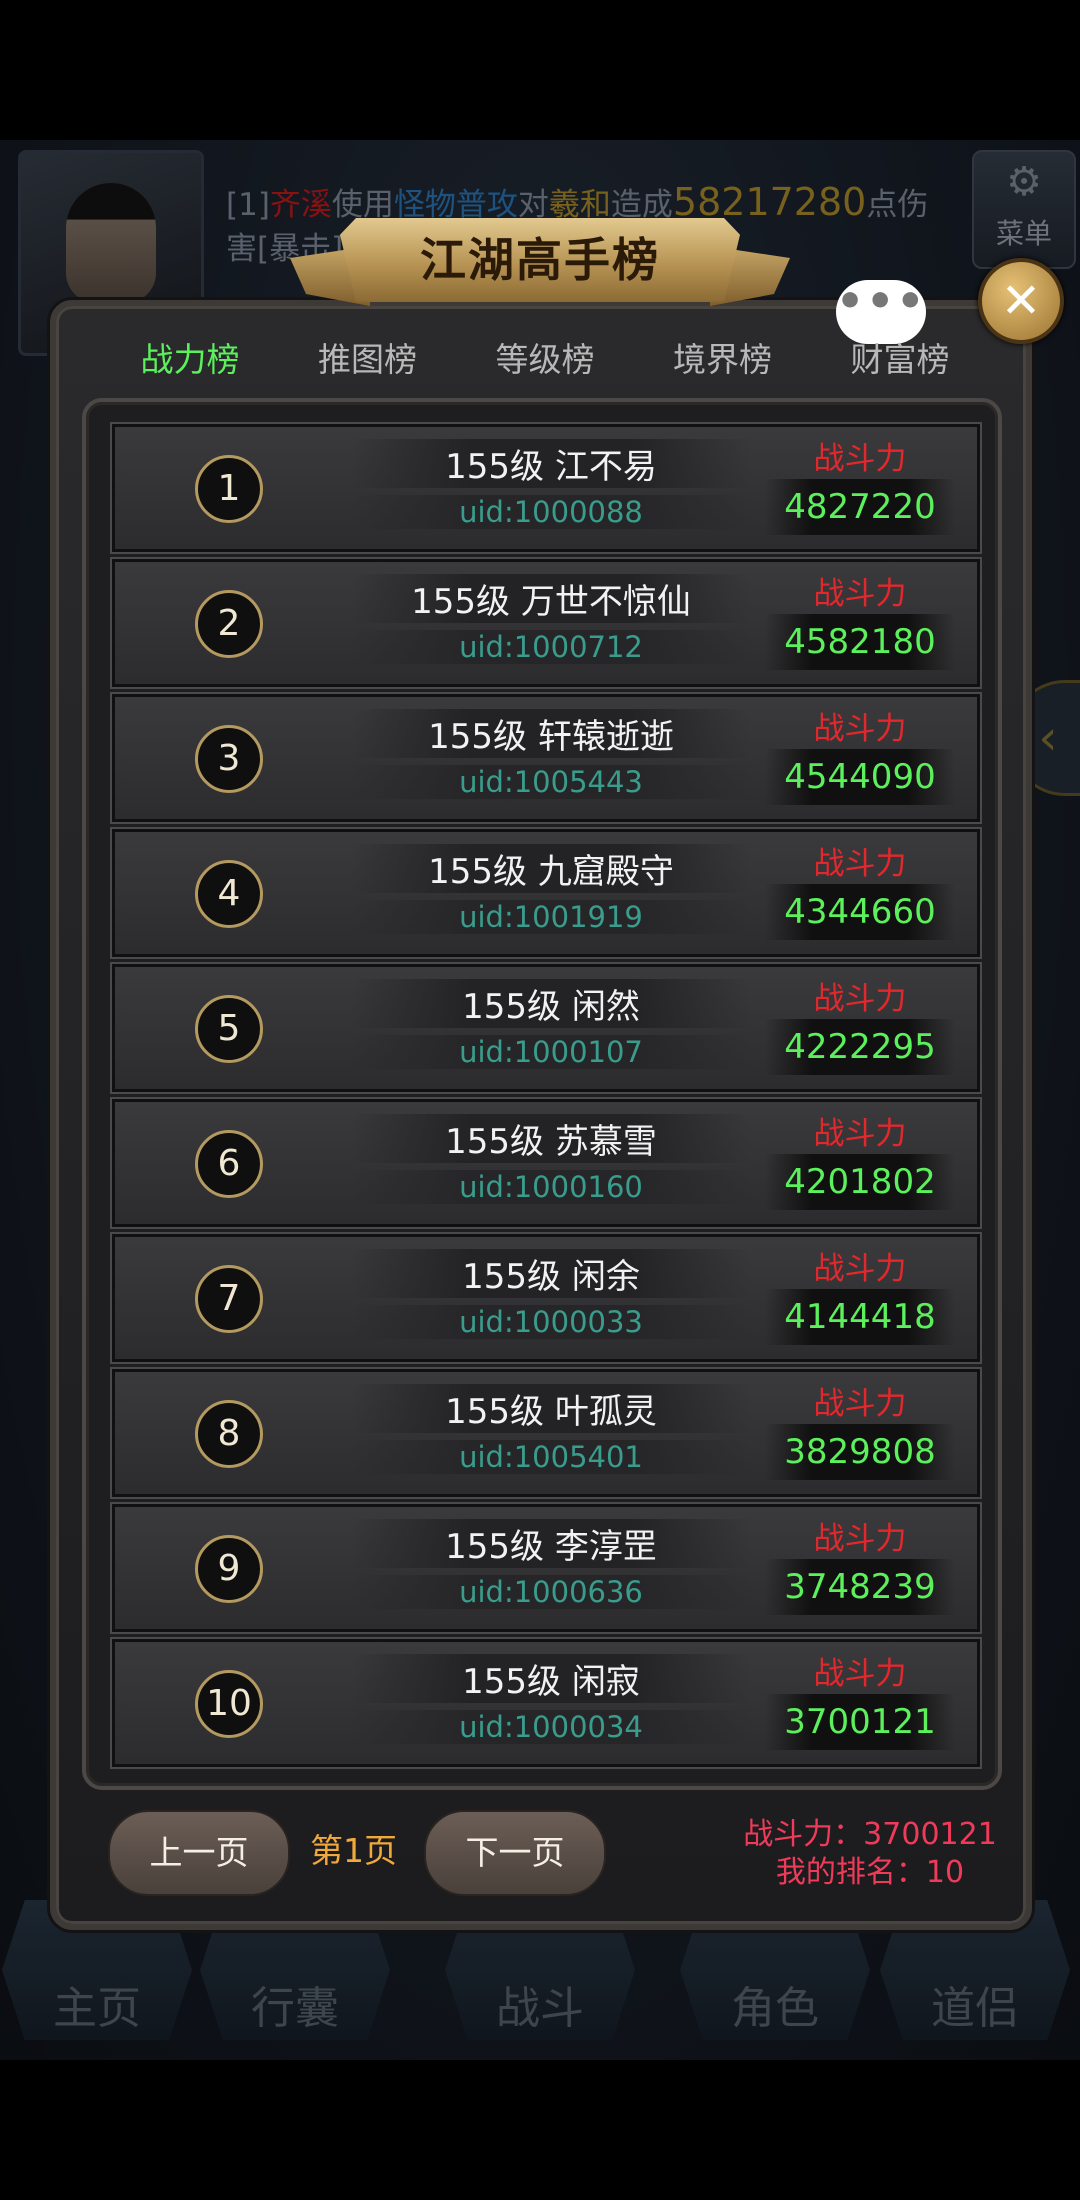 This screenshot has height=2200, width=1080. What do you see at coordinates (870, 1854) in the screenshot?
I see `my-stats: 战斗力：3700121 我的排名：10` at bounding box center [870, 1854].